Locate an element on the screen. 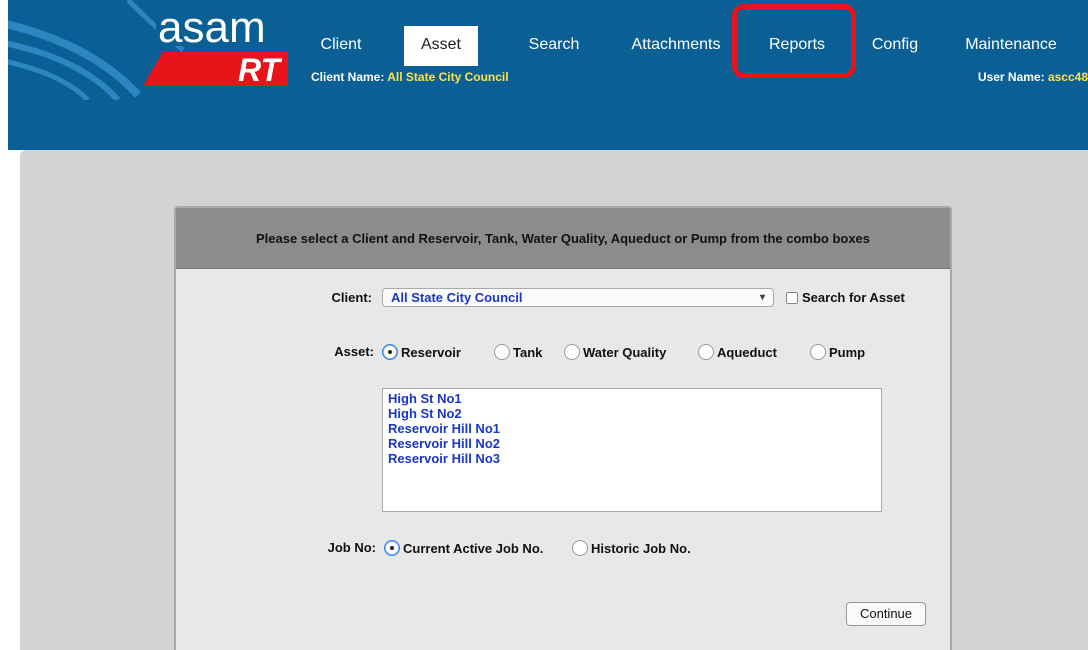  client-select-value: All State City Council is located at coordinates (457, 297).